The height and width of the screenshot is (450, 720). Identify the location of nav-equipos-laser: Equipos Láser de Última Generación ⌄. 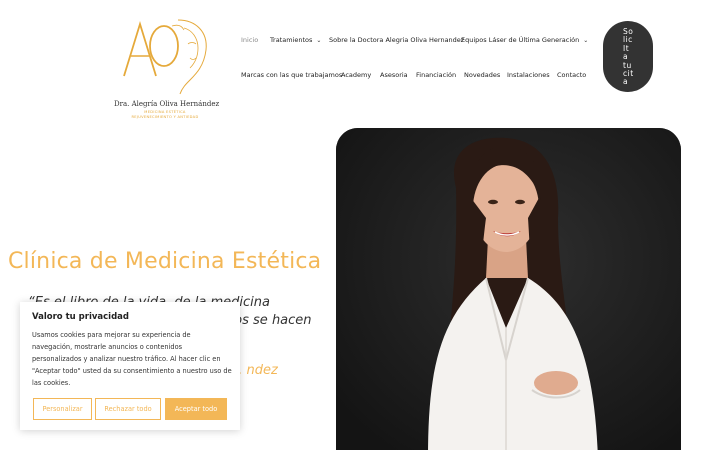
(524, 40).